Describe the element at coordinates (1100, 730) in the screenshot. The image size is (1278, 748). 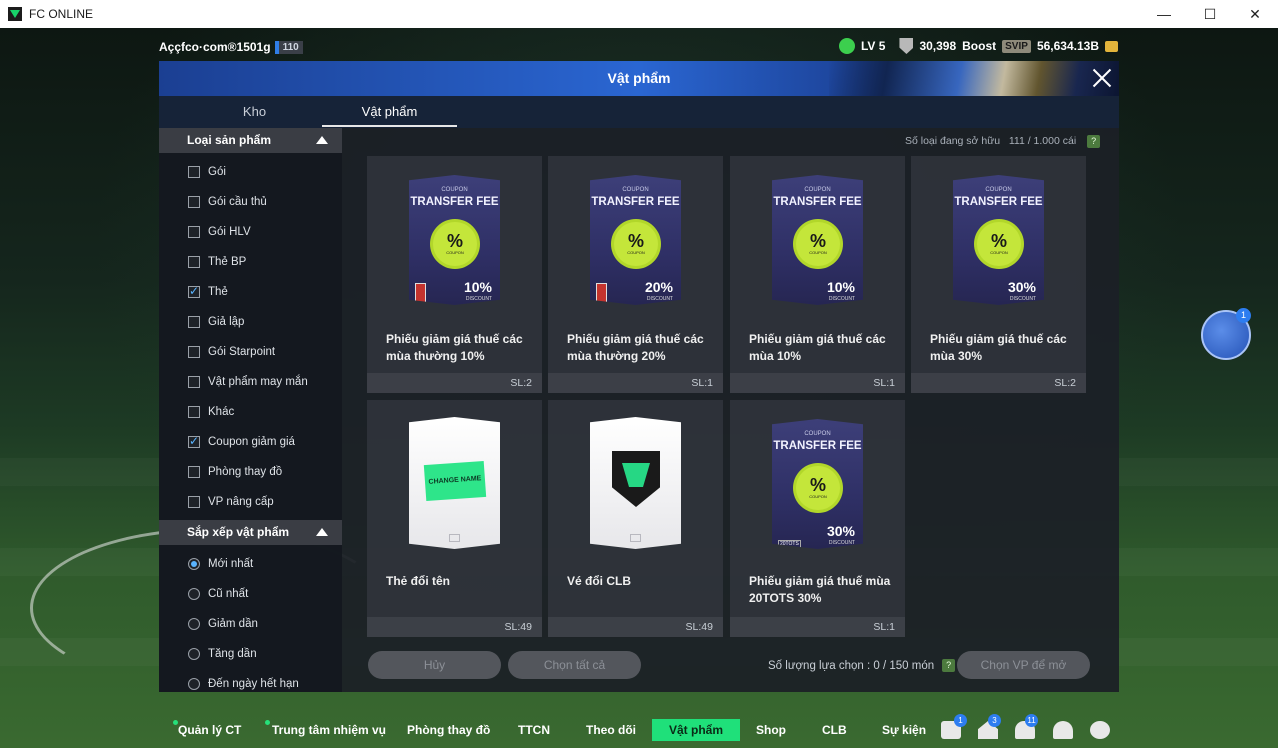
I see `settings-icon` at that location.